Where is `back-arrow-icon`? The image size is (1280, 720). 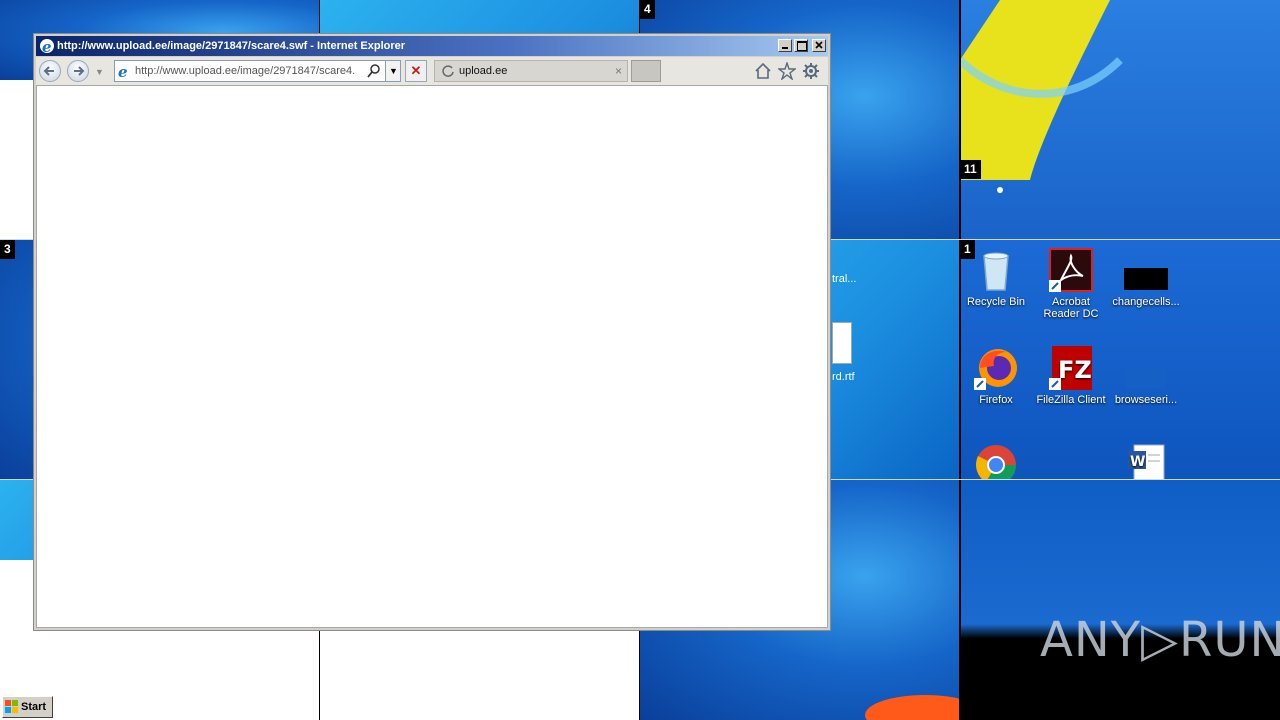 back-arrow-icon is located at coordinates (48, 71).